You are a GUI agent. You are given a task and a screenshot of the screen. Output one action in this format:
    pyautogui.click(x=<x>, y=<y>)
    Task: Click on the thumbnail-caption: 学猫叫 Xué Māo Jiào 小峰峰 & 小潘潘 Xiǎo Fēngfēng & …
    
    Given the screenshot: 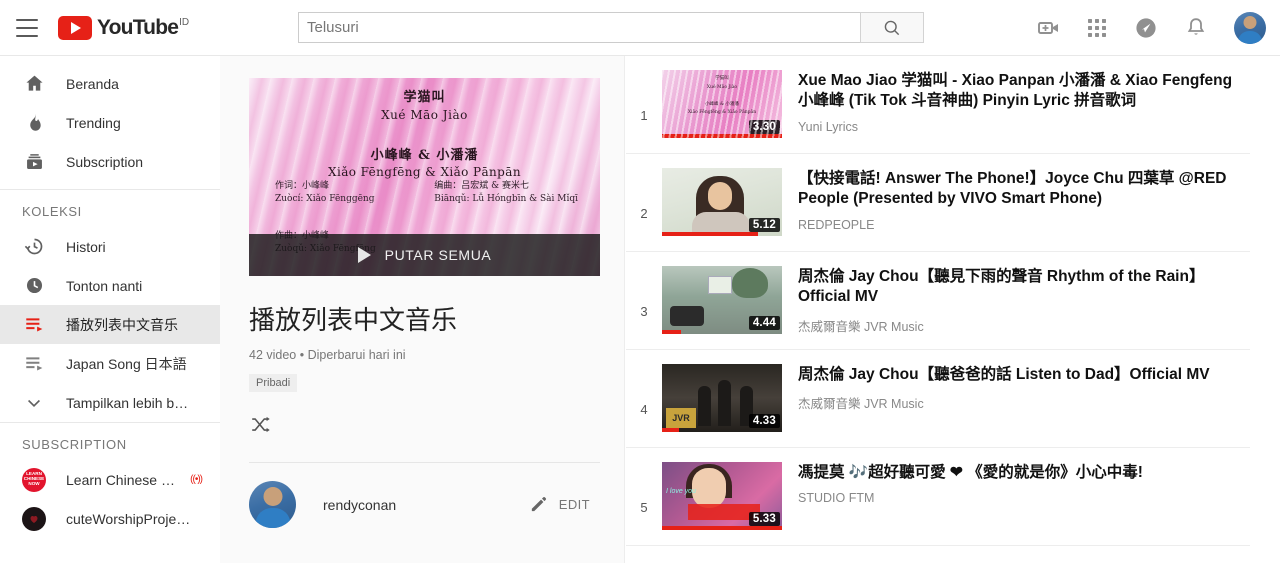 What is the action you would take?
    pyautogui.click(x=722, y=96)
    